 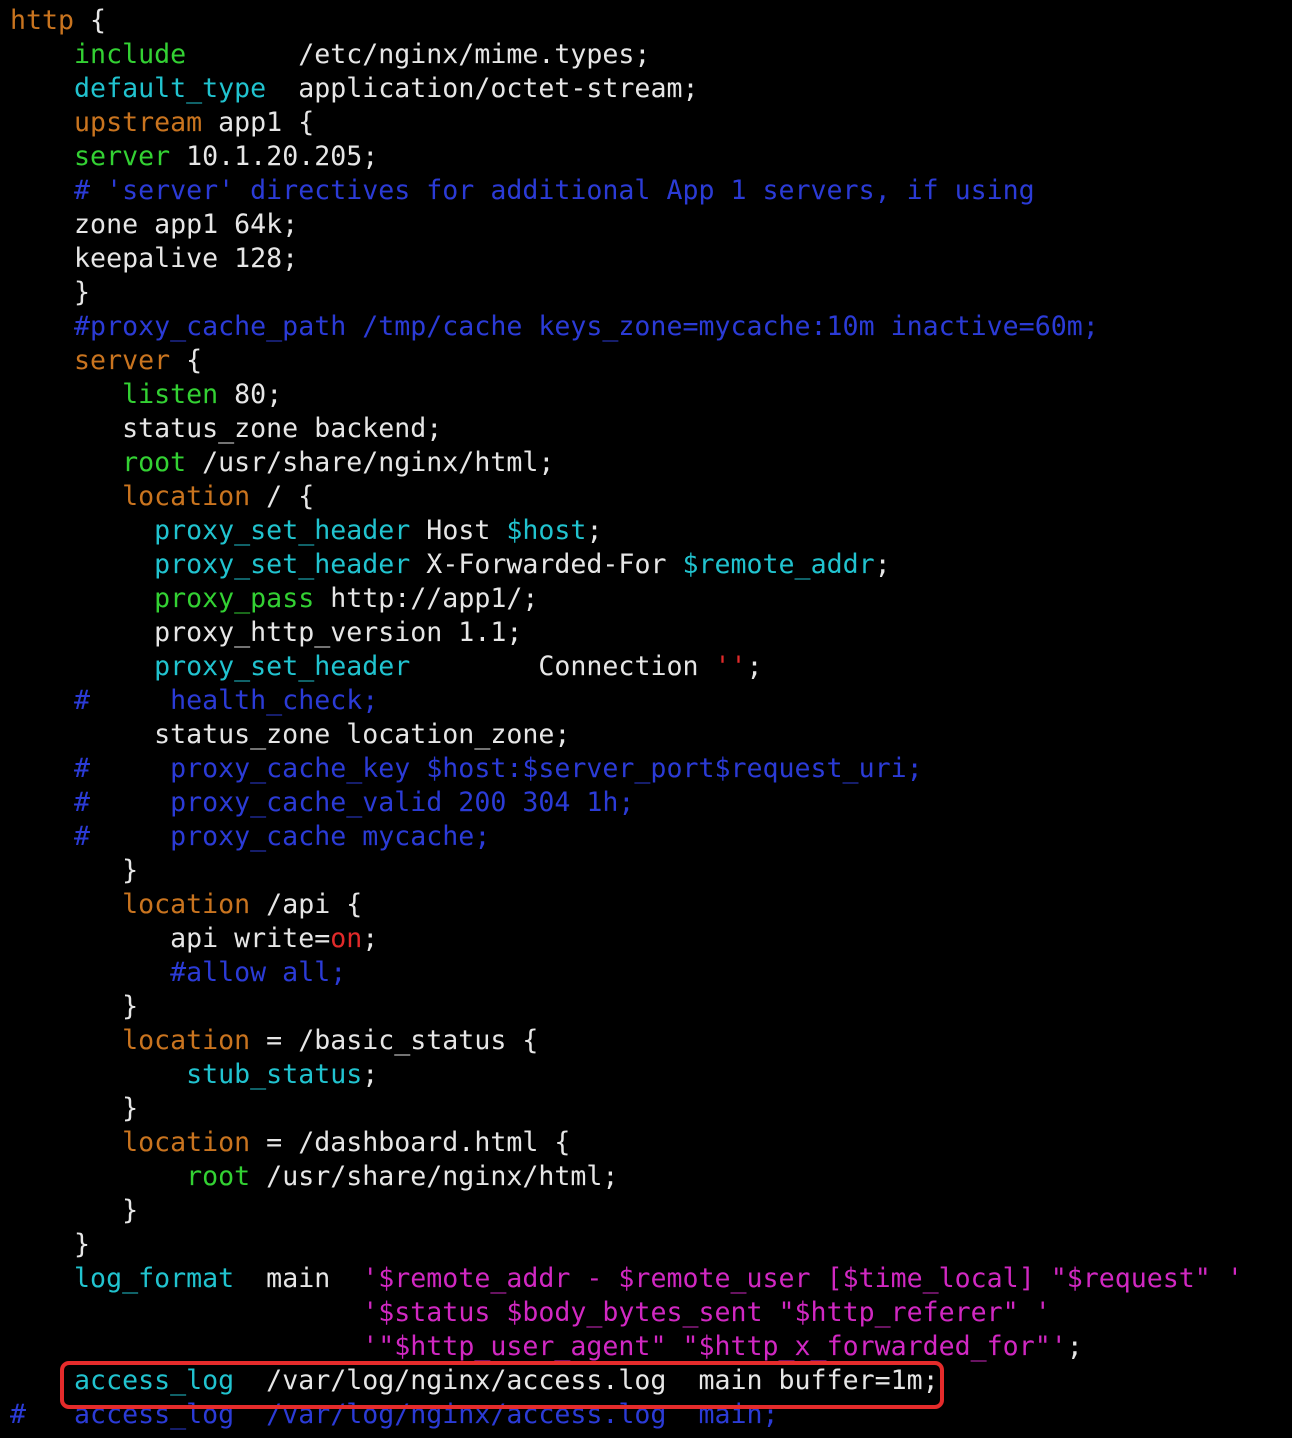 I want to click on code-token: main, so click(x=298, y=1278).